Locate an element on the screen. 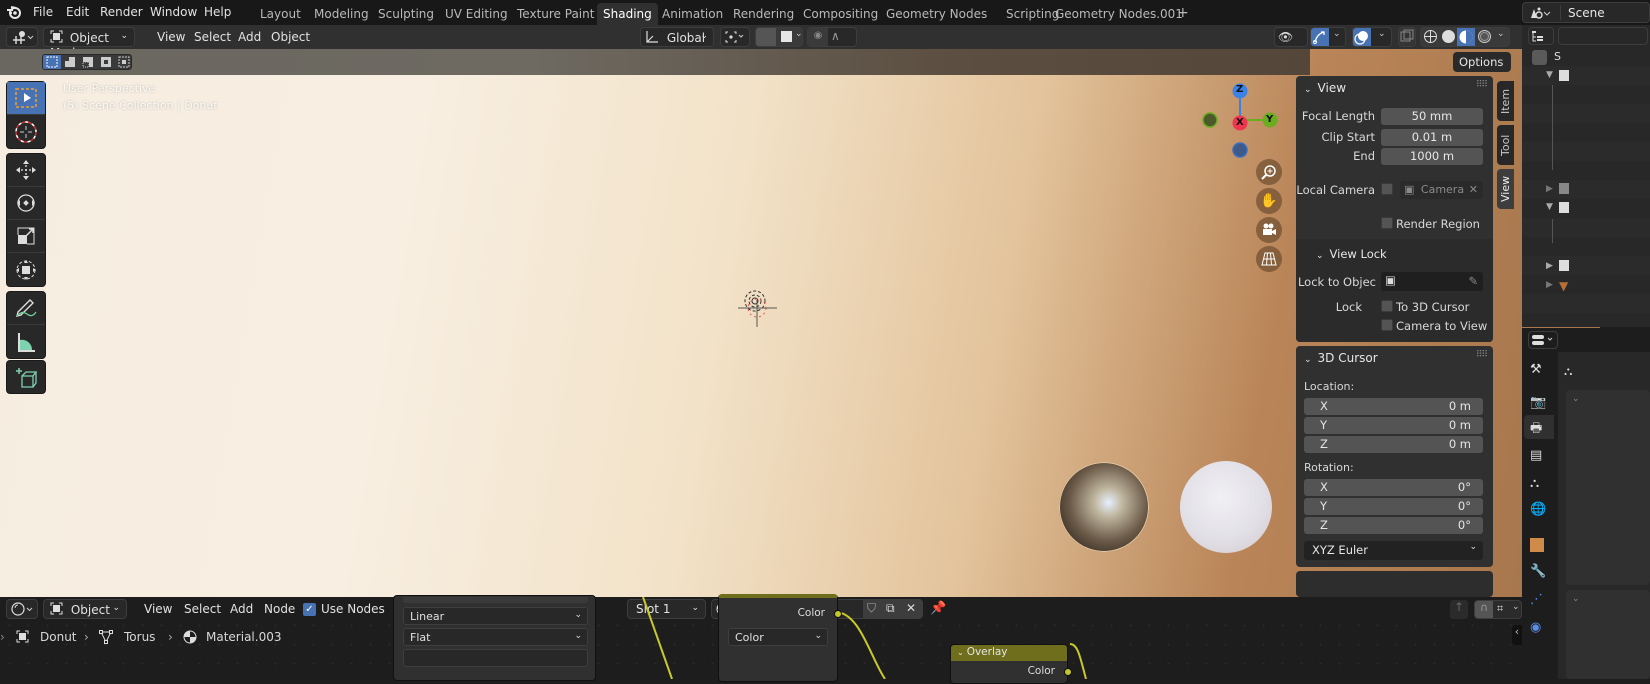  render-properties-icon: 📷 is located at coordinates (1538, 402).